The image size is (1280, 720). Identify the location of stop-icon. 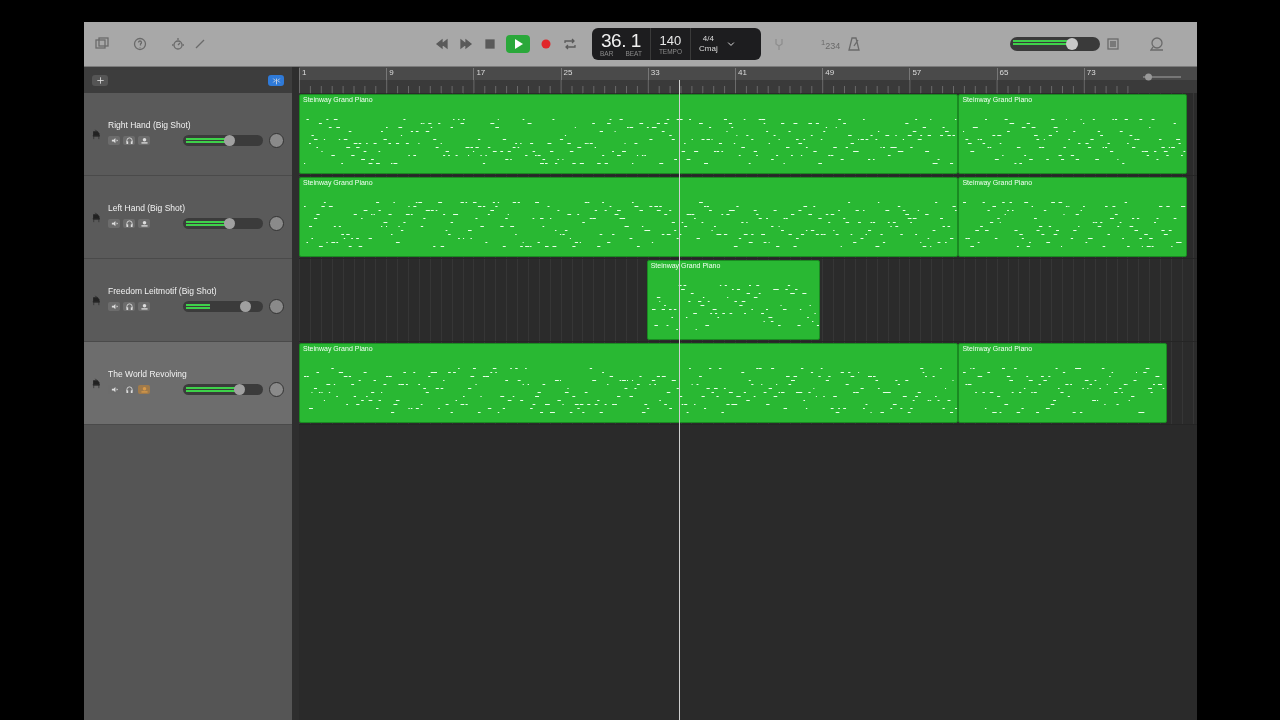
(490, 44).